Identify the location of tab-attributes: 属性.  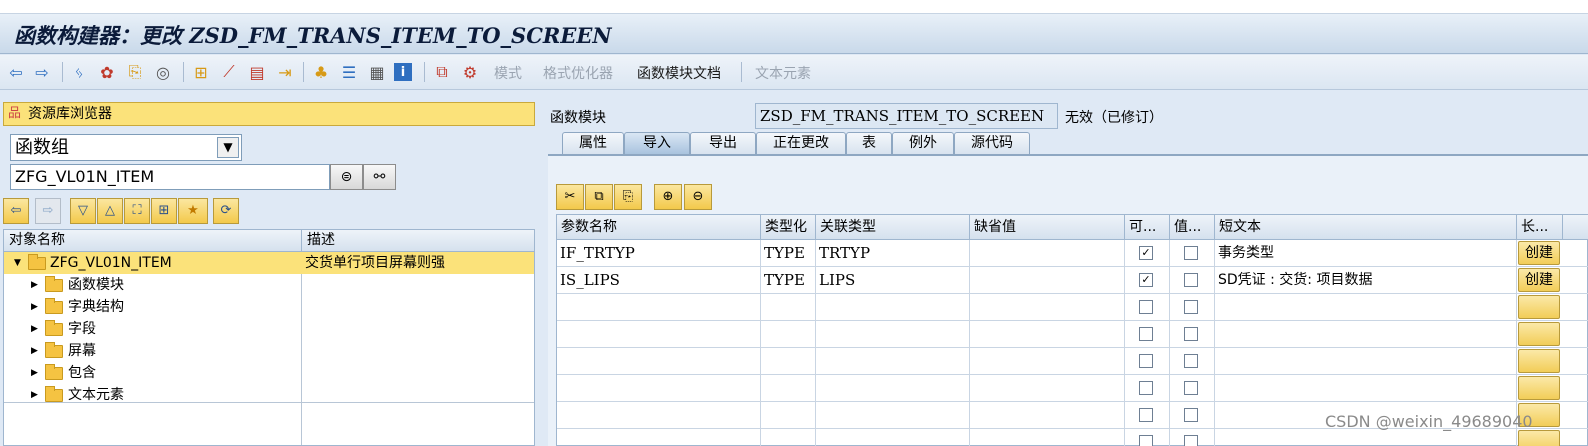
(593, 143).